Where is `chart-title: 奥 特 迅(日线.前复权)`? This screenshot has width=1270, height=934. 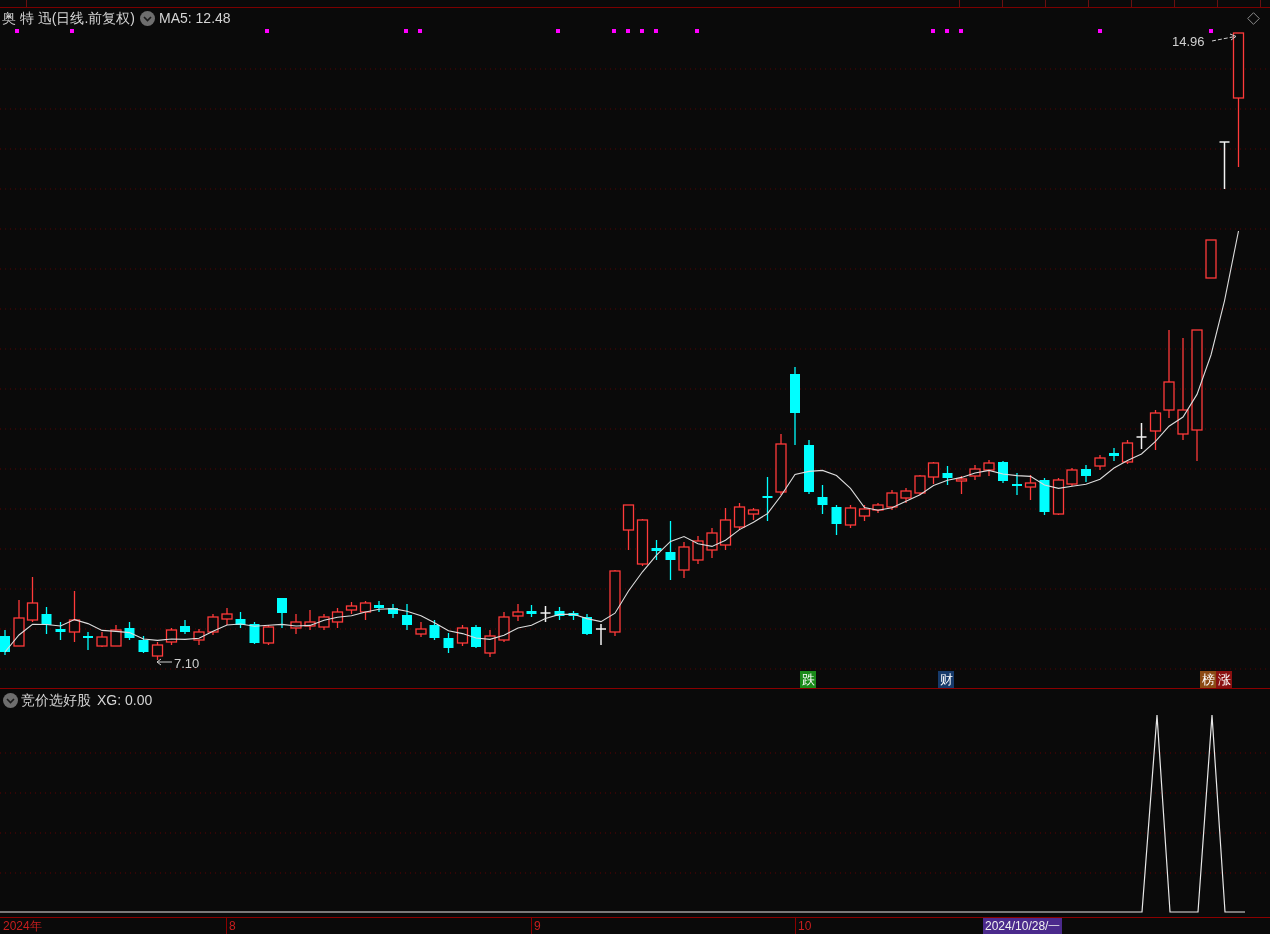 chart-title: 奥 特 迅(日线.前复权) is located at coordinates (68, 18).